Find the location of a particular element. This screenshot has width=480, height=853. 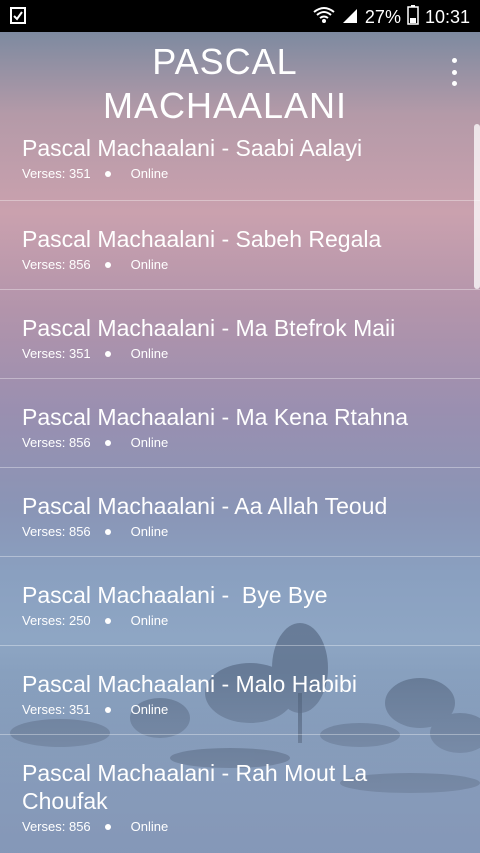

scrollbar is located at coordinates (477, 206).